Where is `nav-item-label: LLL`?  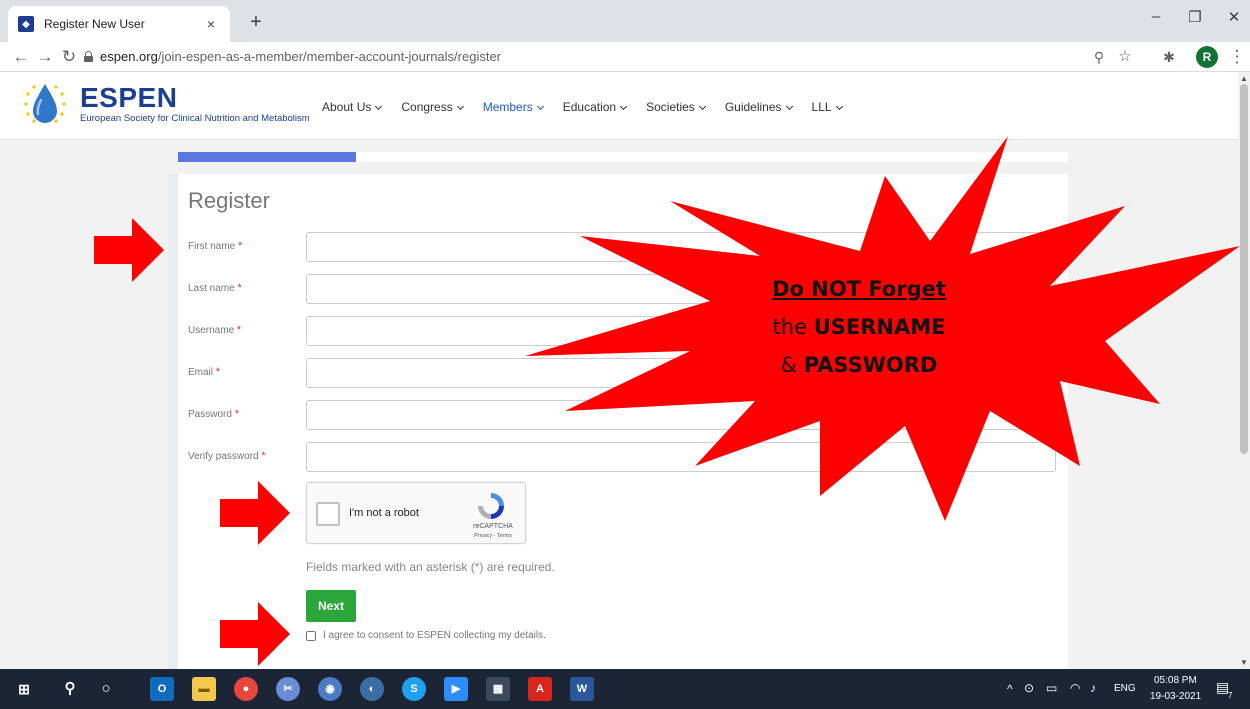 nav-item-label: LLL is located at coordinates (821, 107).